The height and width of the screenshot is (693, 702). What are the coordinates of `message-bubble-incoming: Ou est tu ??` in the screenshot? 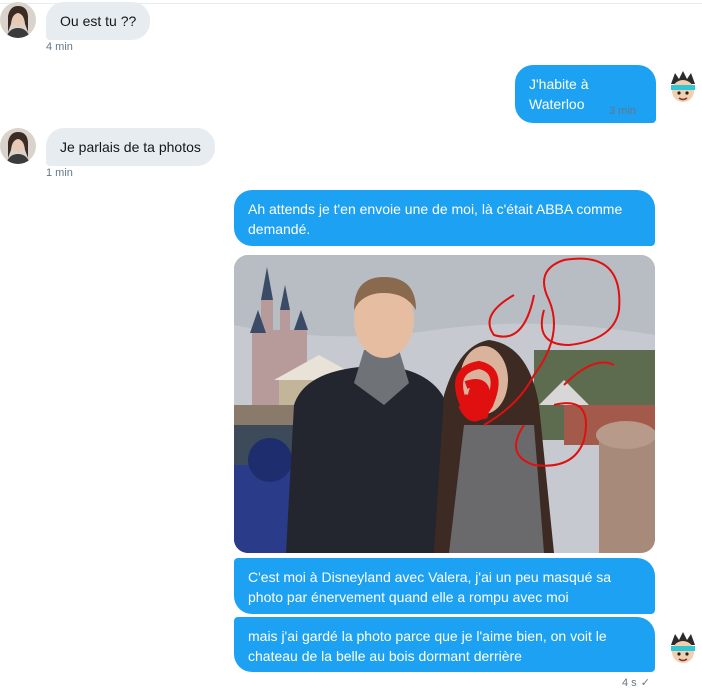 It's located at (98, 21).